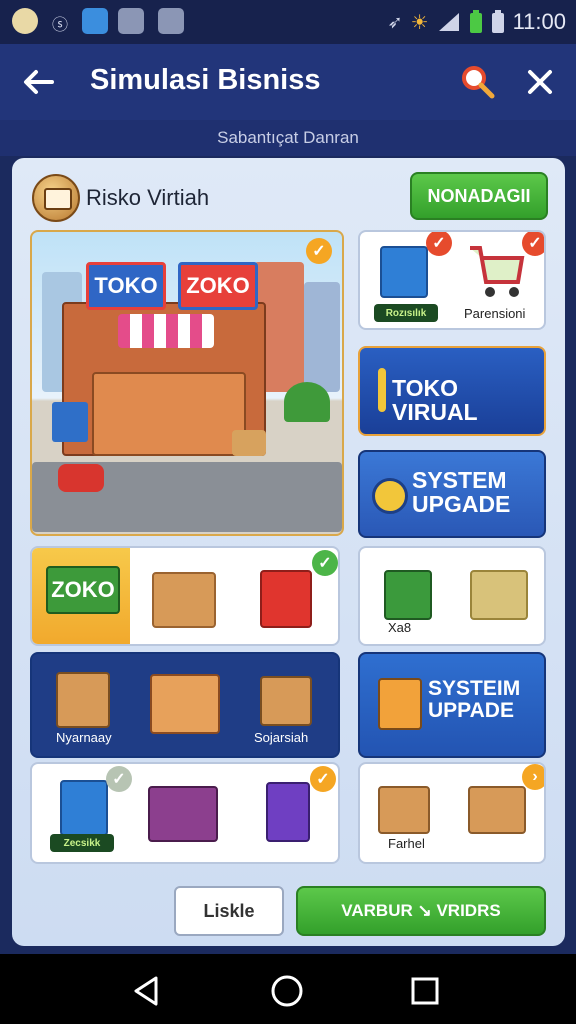 The image size is (576, 1024). I want to click on back-button, so click(38, 82).